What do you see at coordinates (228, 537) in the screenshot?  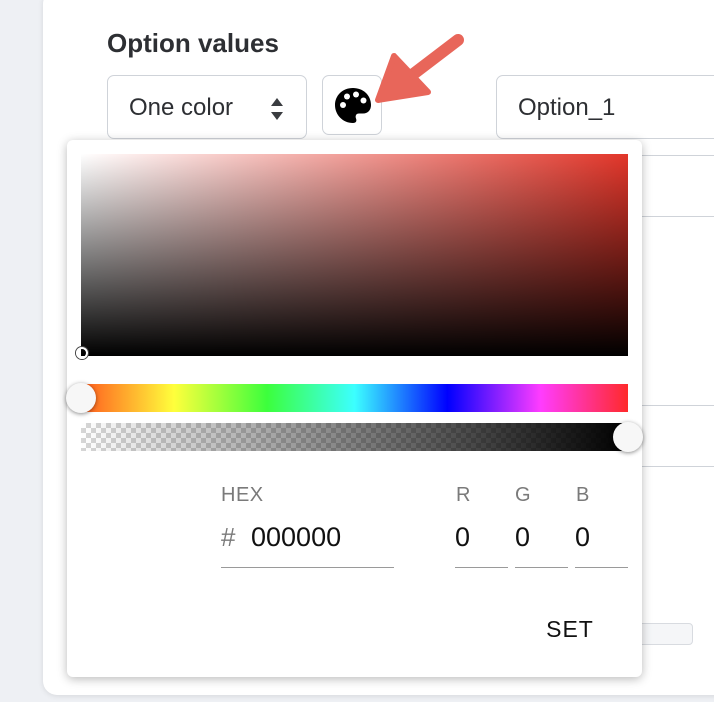 I see `hex-prefix: #` at bounding box center [228, 537].